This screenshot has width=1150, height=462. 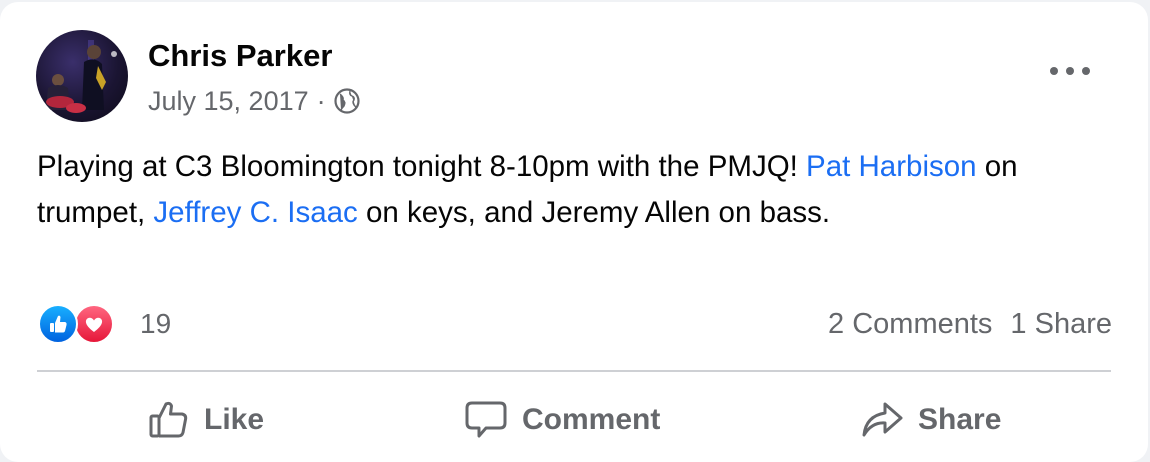 I want to click on share-button: Share, so click(x=930, y=420).